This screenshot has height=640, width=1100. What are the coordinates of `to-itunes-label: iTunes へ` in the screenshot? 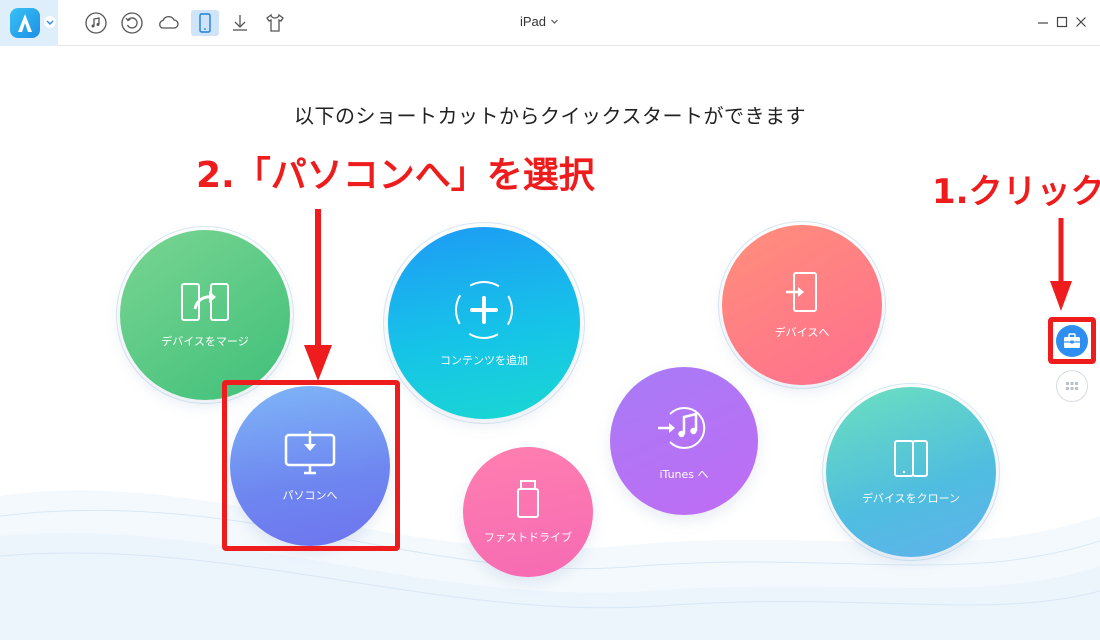 It's located at (684, 474).